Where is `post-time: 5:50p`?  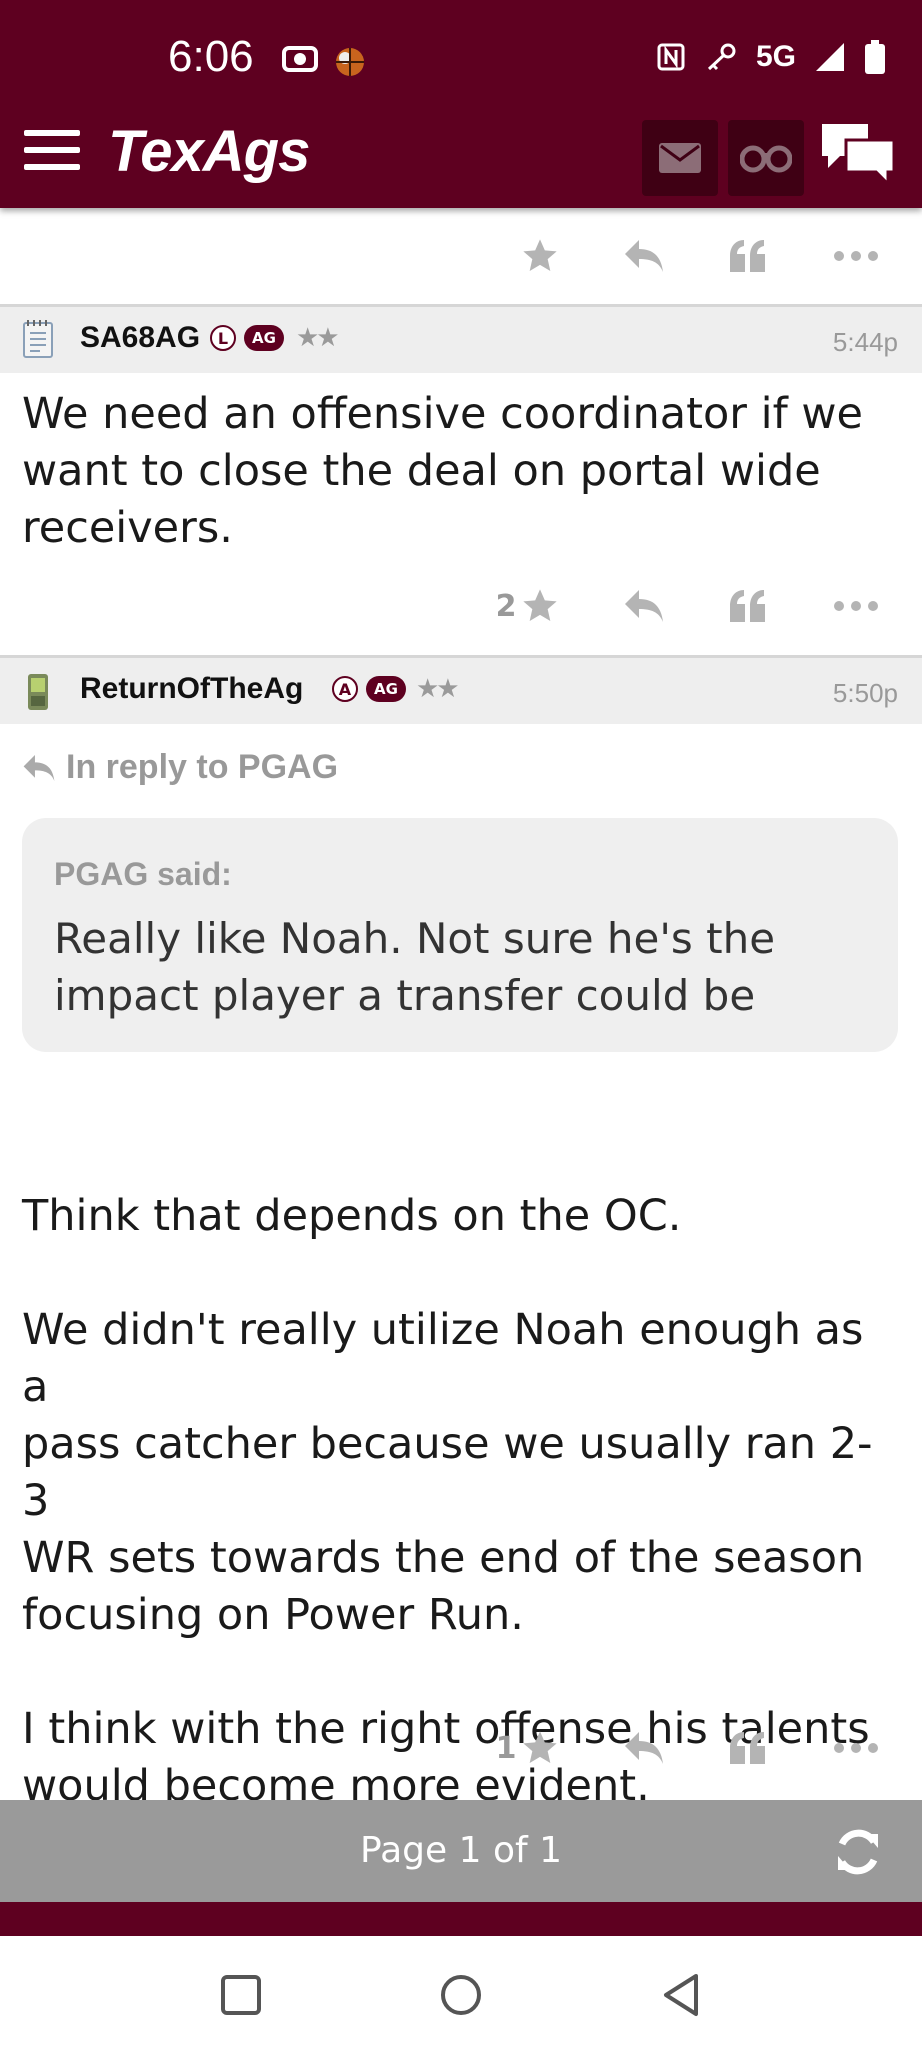 post-time: 5:50p is located at coordinates (865, 693).